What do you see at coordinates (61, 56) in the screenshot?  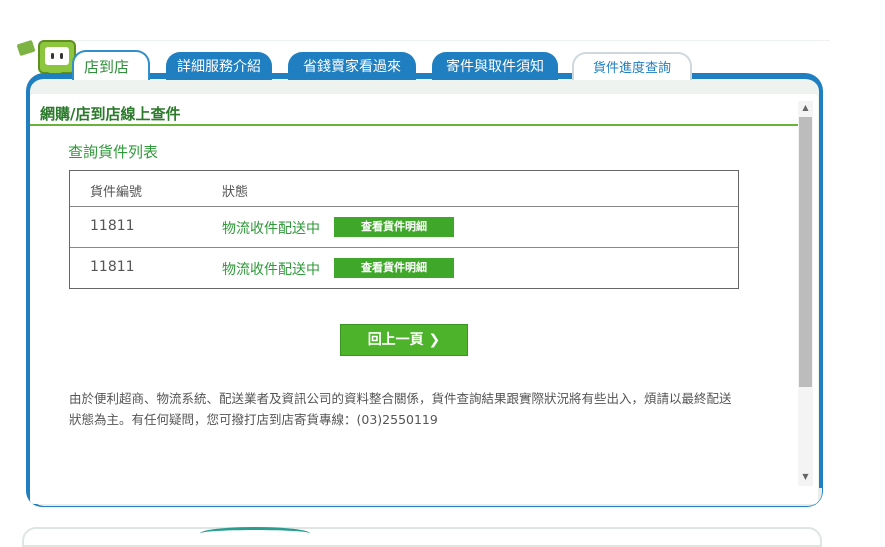 I see `mascot-eye-right` at bounding box center [61, 56].